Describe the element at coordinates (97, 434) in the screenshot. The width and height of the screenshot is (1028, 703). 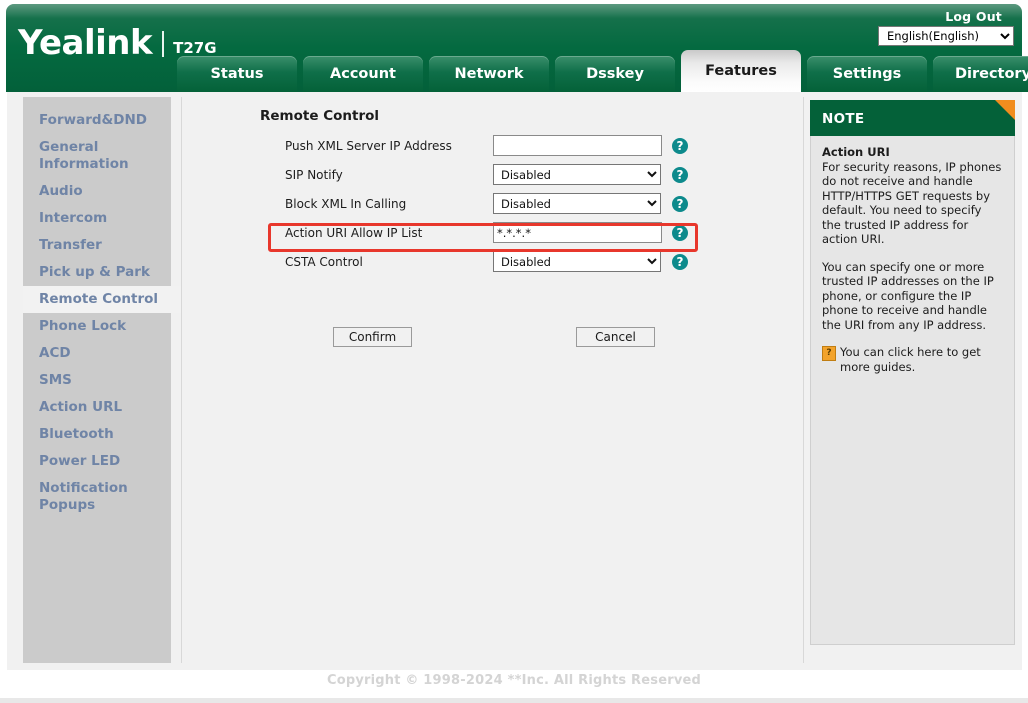
I see `sidebar-item-bluetooth: Bluetooth` at that location.